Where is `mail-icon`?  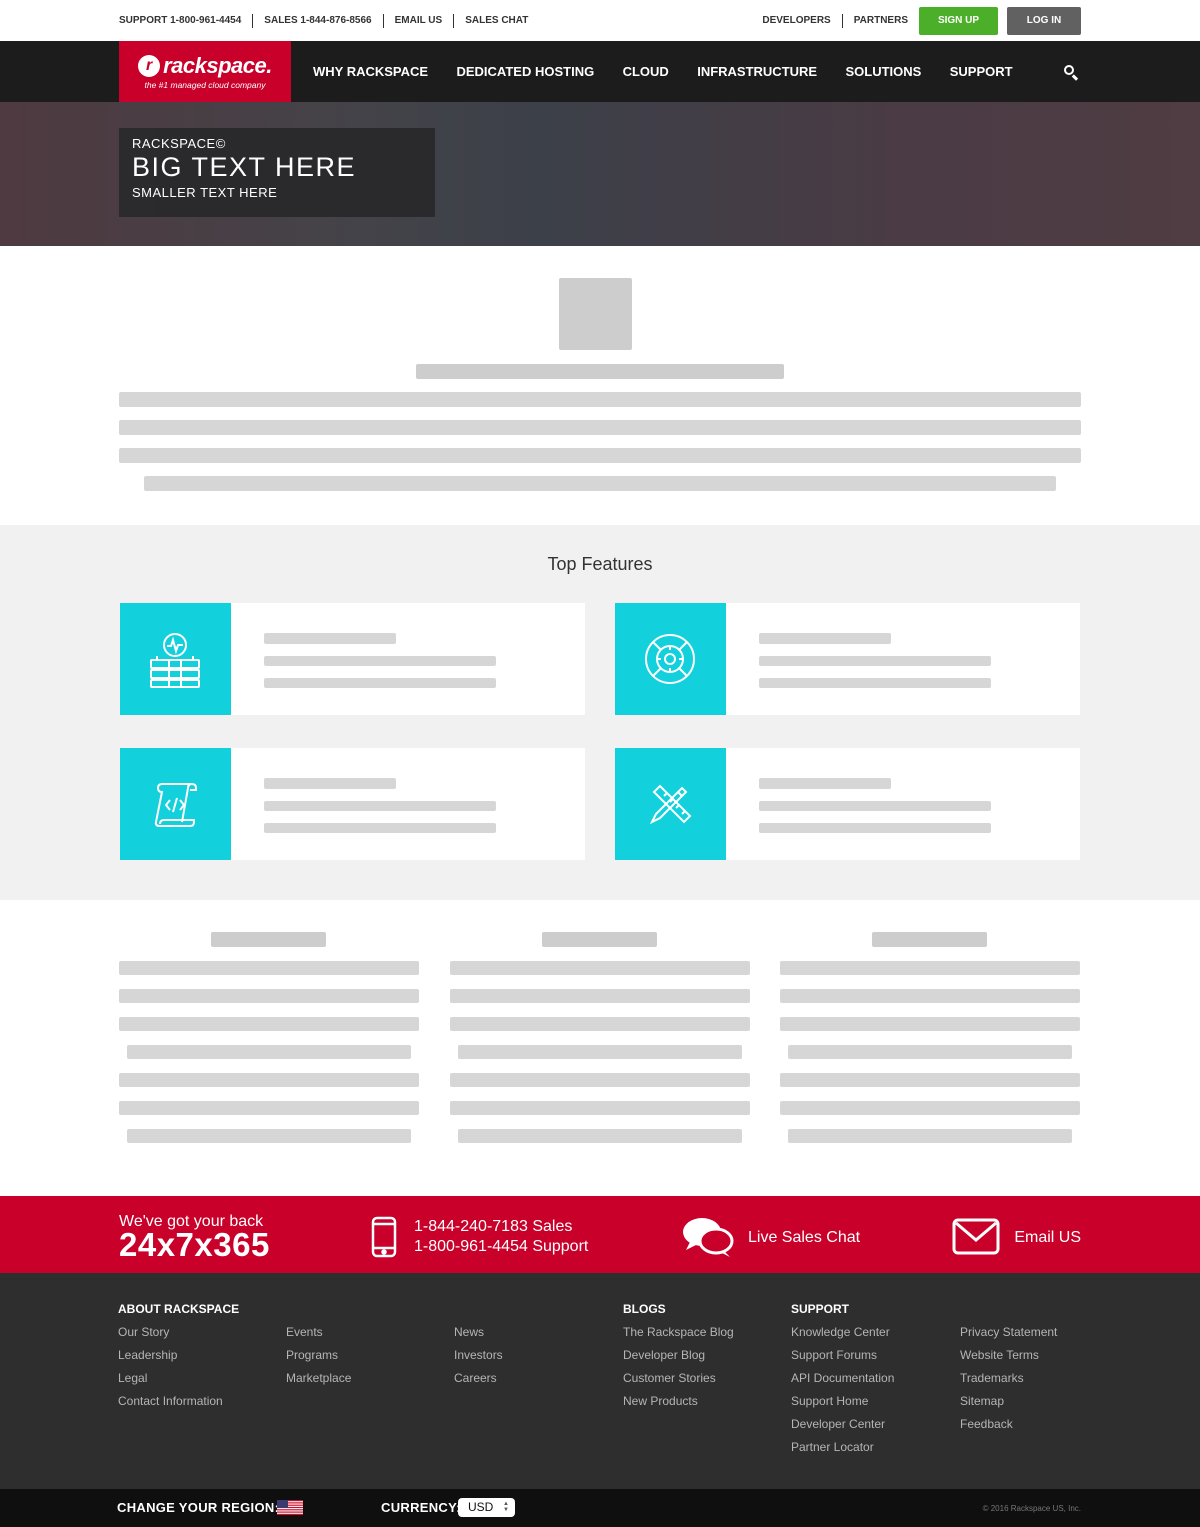 mail-icon is located at coordinates (976, 1236).